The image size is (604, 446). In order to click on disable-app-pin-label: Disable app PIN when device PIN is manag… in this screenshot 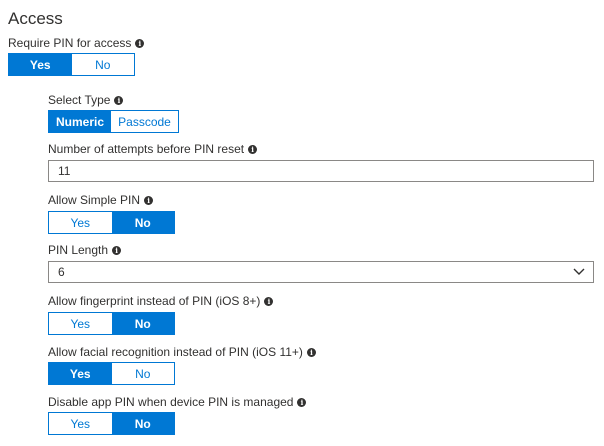, I will do `click(177, 402)`.